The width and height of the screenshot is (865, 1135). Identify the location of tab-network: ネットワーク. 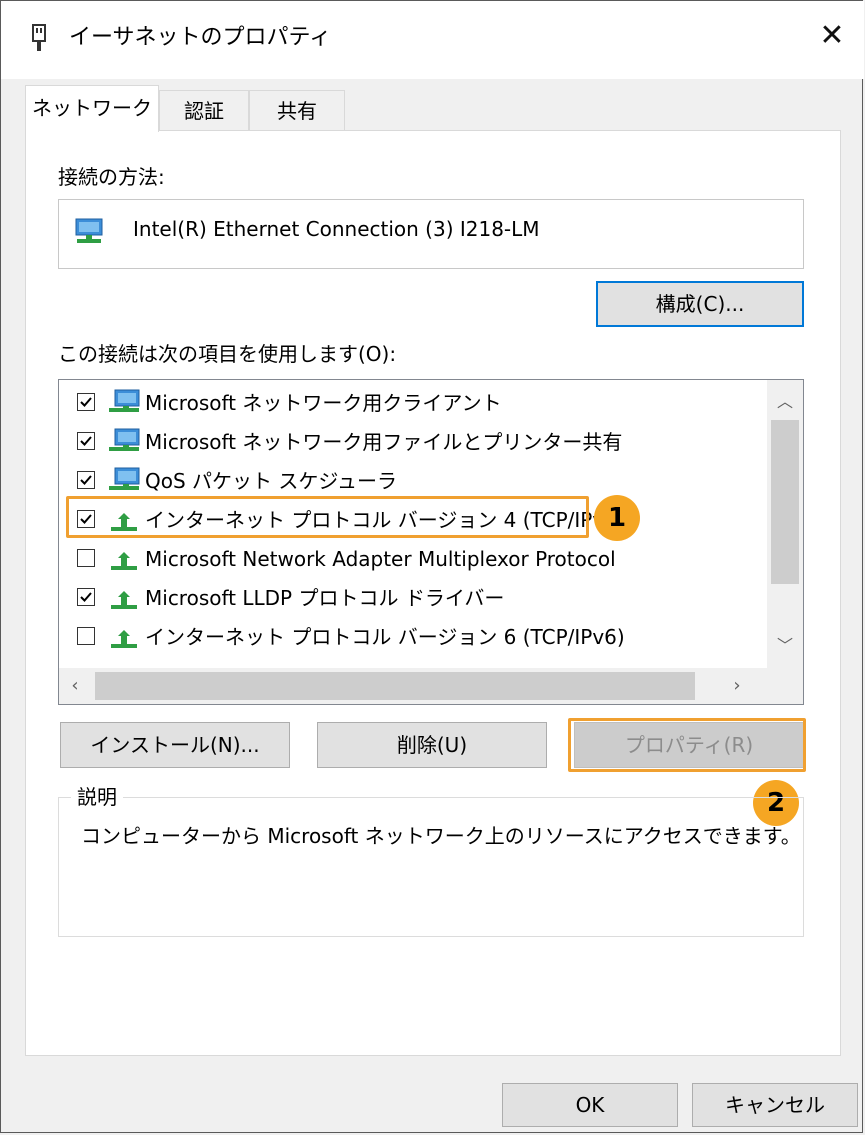
(92, 108).